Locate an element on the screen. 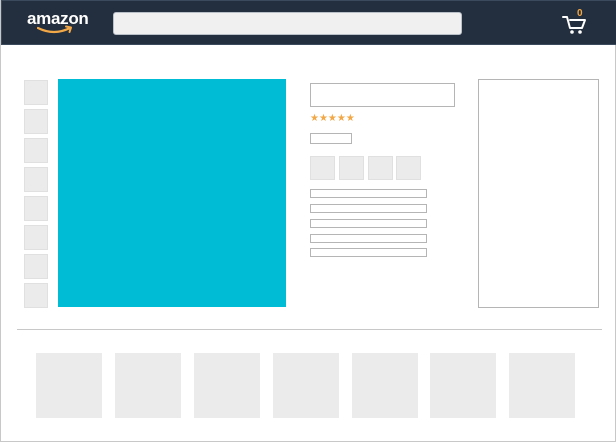  amazon-smile-icon is located at coordinates (54, 29).